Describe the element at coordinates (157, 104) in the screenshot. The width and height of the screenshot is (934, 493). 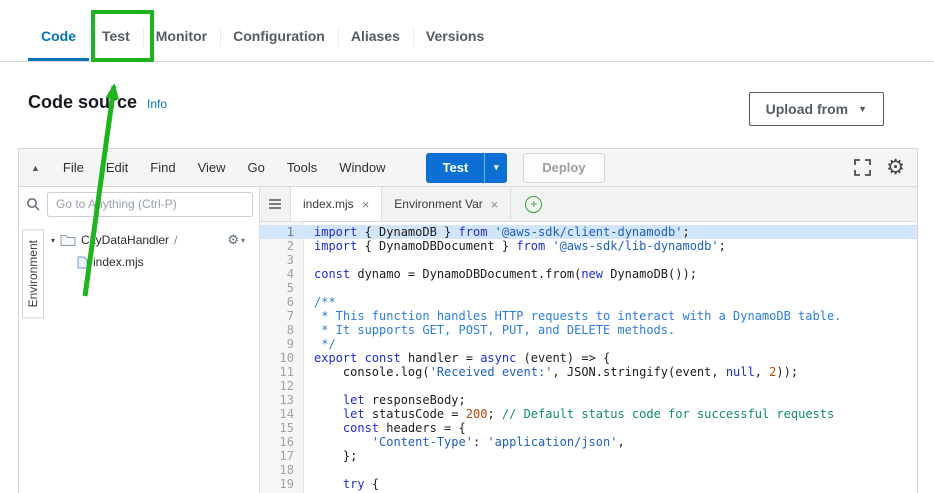
I see `info-link: Info` at that location.